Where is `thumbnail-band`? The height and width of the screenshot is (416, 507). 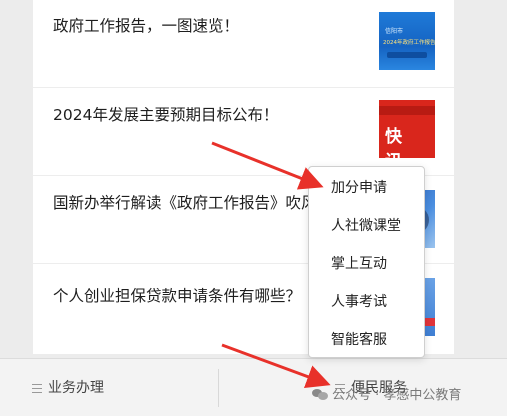 thumbnail-band is located at coordinates (407, 110).